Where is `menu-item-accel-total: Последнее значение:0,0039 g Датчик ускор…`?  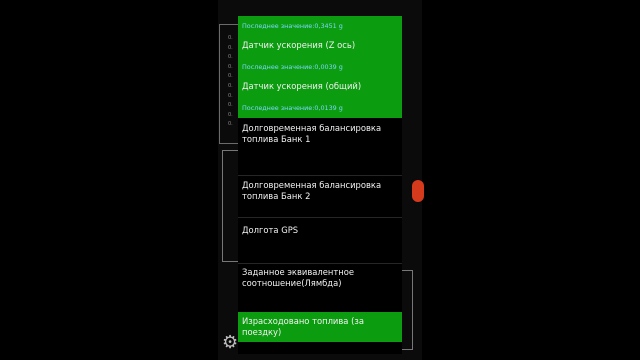
menu-item-accel-total: Последнее значение:0,0039 g Датчик ускор… is located at coordinates (320, 77).